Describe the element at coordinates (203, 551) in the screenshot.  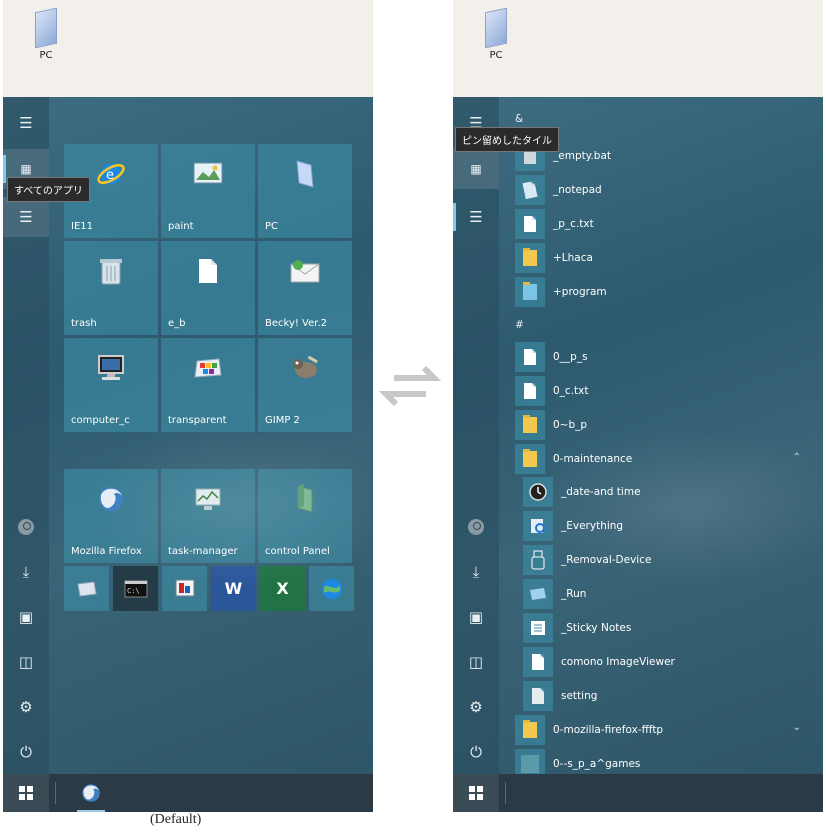
I see `tile-label: task-manager` at that location.